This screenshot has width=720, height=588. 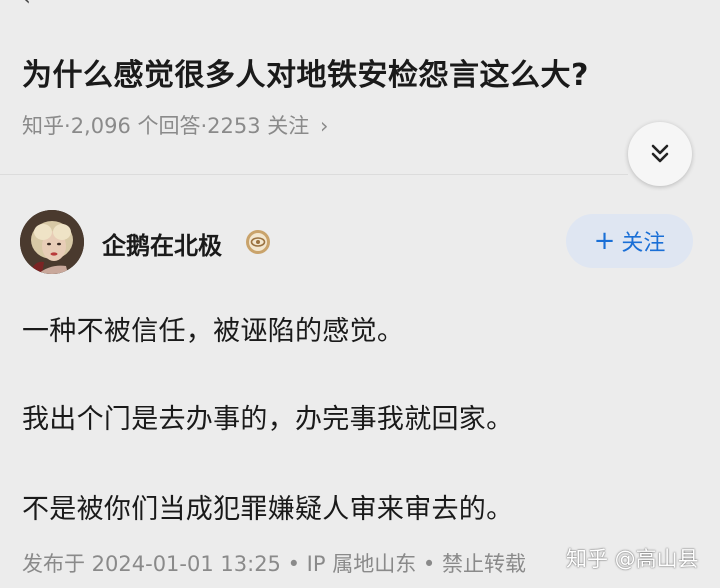 I want to click on chevron-right-icon: ›, so click(x=324, y=126).